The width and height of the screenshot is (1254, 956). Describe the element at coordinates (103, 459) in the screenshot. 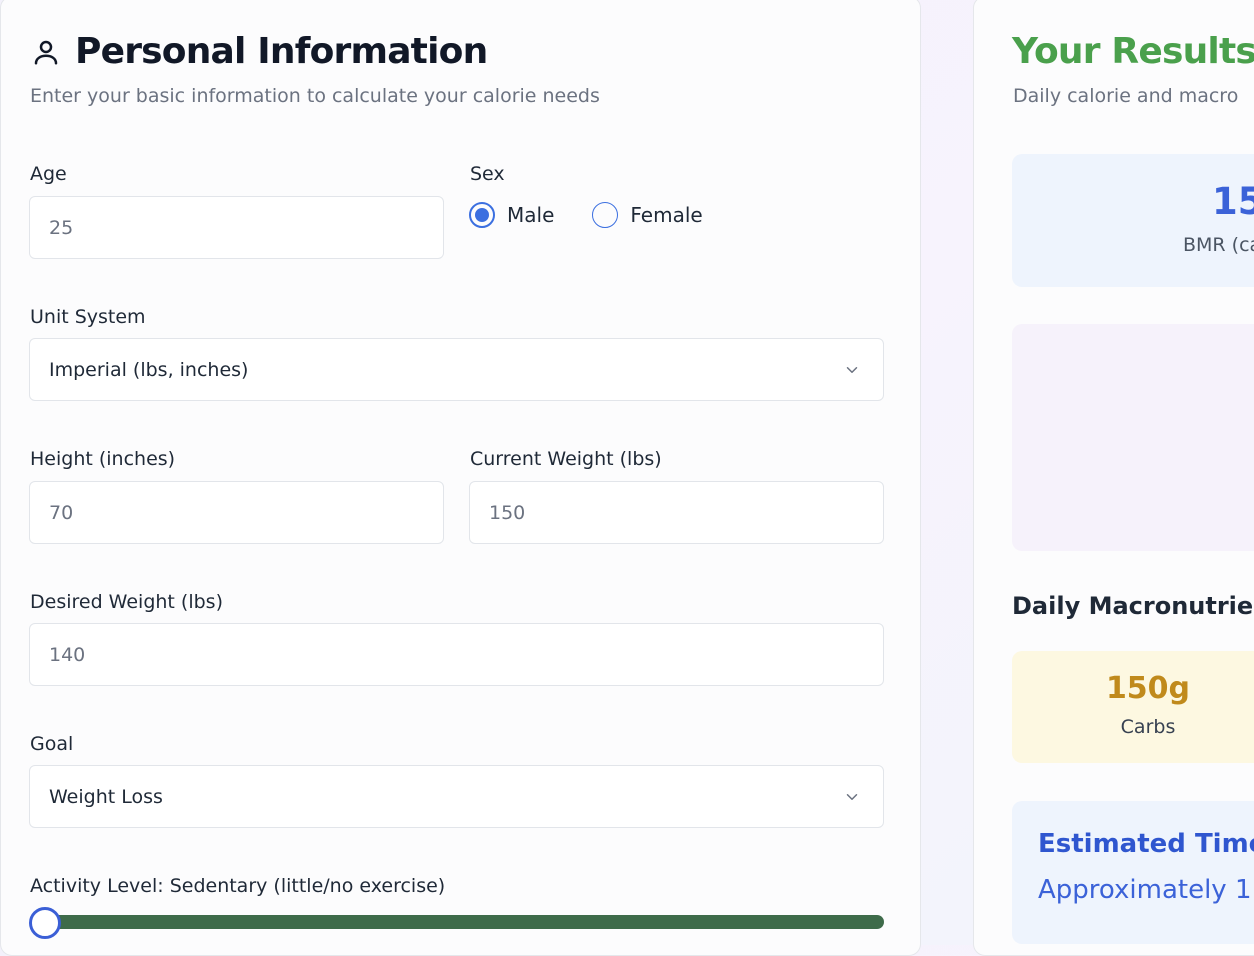

I see `height-label: Height (inches)` at that location.